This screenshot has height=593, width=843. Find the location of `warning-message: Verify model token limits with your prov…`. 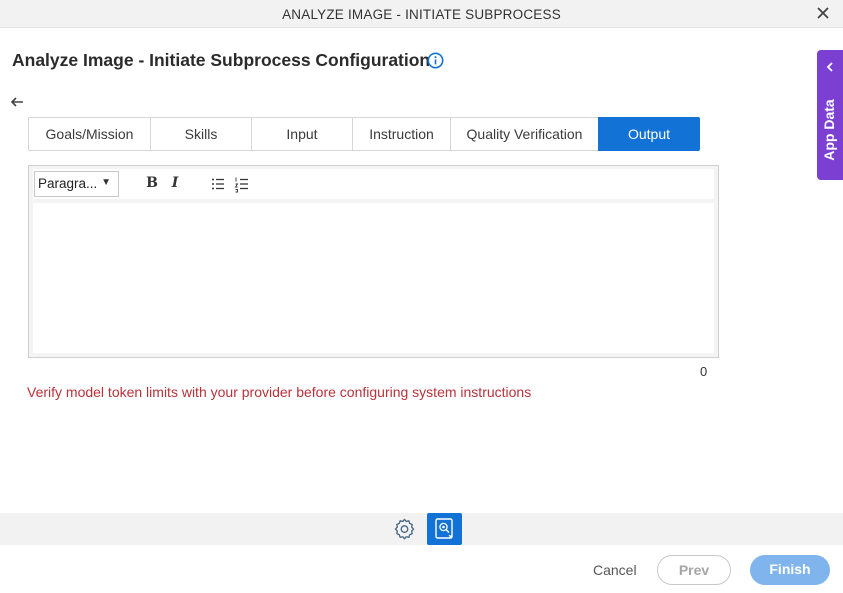

warning-message: Verify model token limits with your prov… is located at coordinates (279, 392).